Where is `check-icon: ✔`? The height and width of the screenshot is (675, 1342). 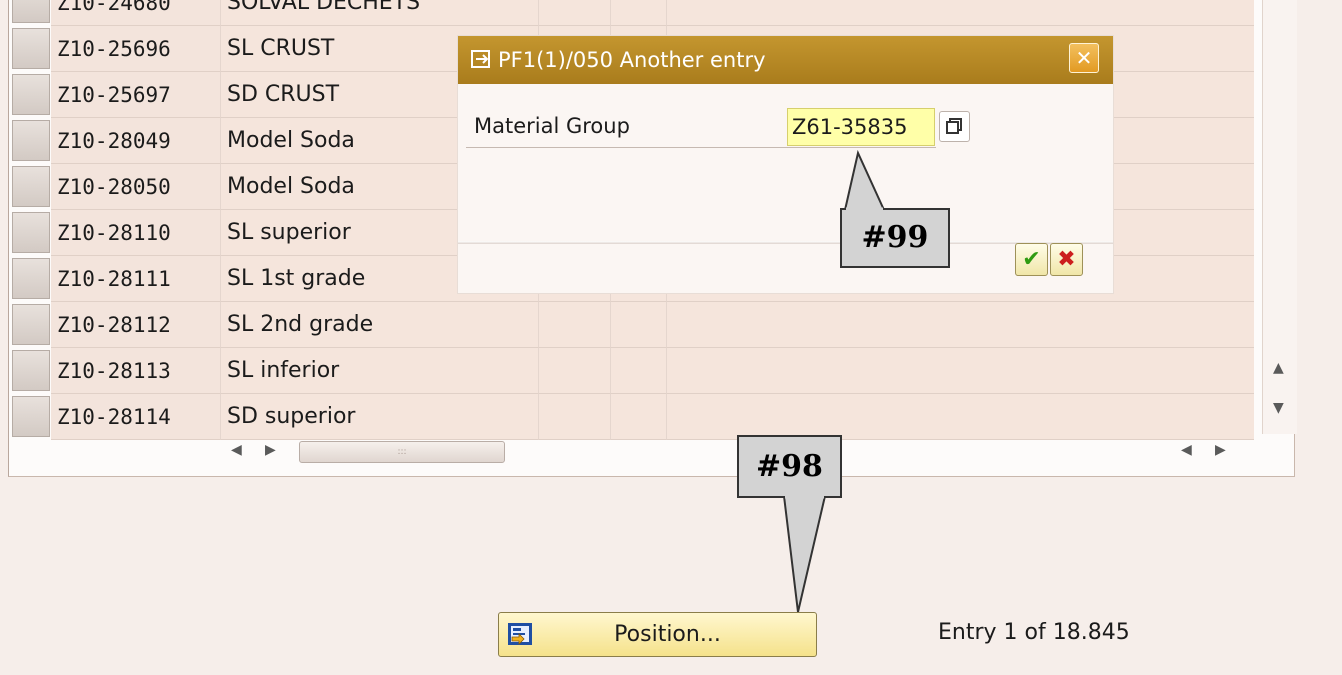 check-icon: ✔ is located at coordinates (1031, 259).